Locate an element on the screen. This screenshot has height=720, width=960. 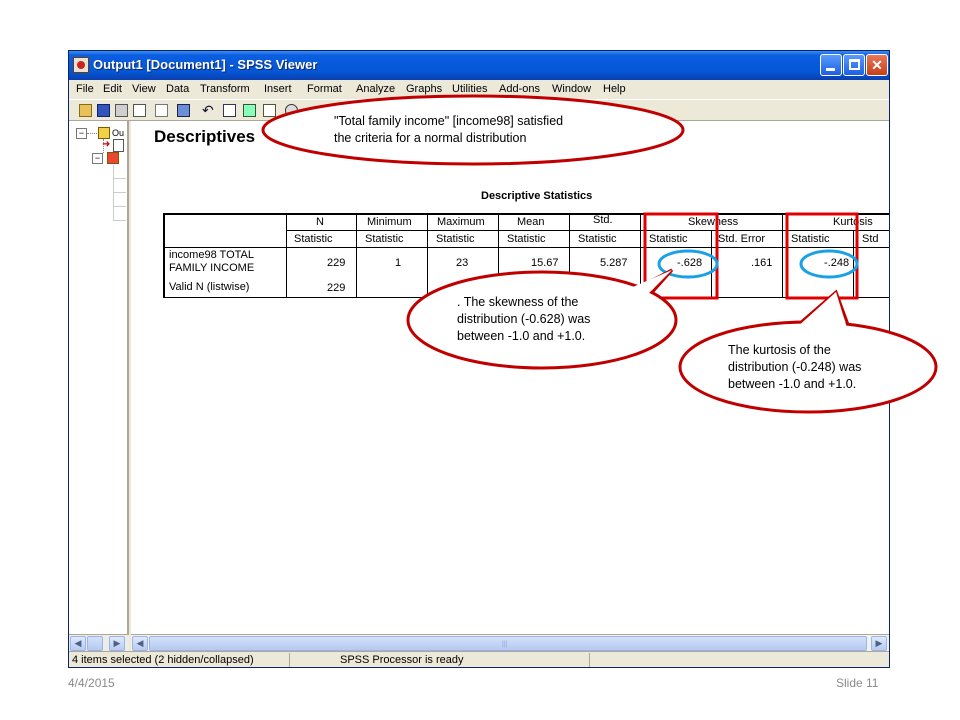
value-maximum: 23 is located at coordinates (462, 263).